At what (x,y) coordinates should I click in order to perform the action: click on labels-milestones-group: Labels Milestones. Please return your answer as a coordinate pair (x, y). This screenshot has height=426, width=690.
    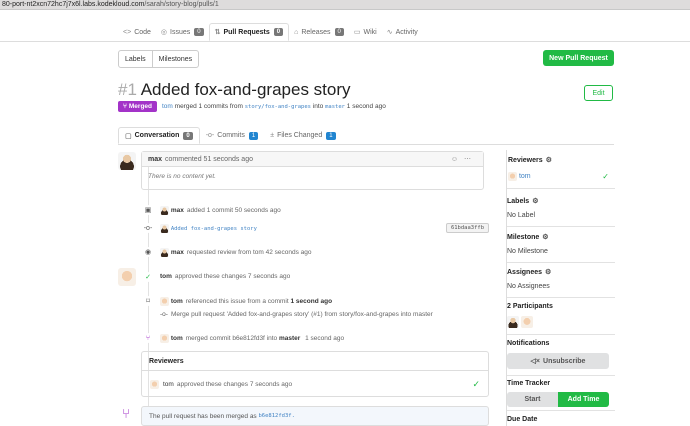
    Looking at the image, I should click on (159, 59).